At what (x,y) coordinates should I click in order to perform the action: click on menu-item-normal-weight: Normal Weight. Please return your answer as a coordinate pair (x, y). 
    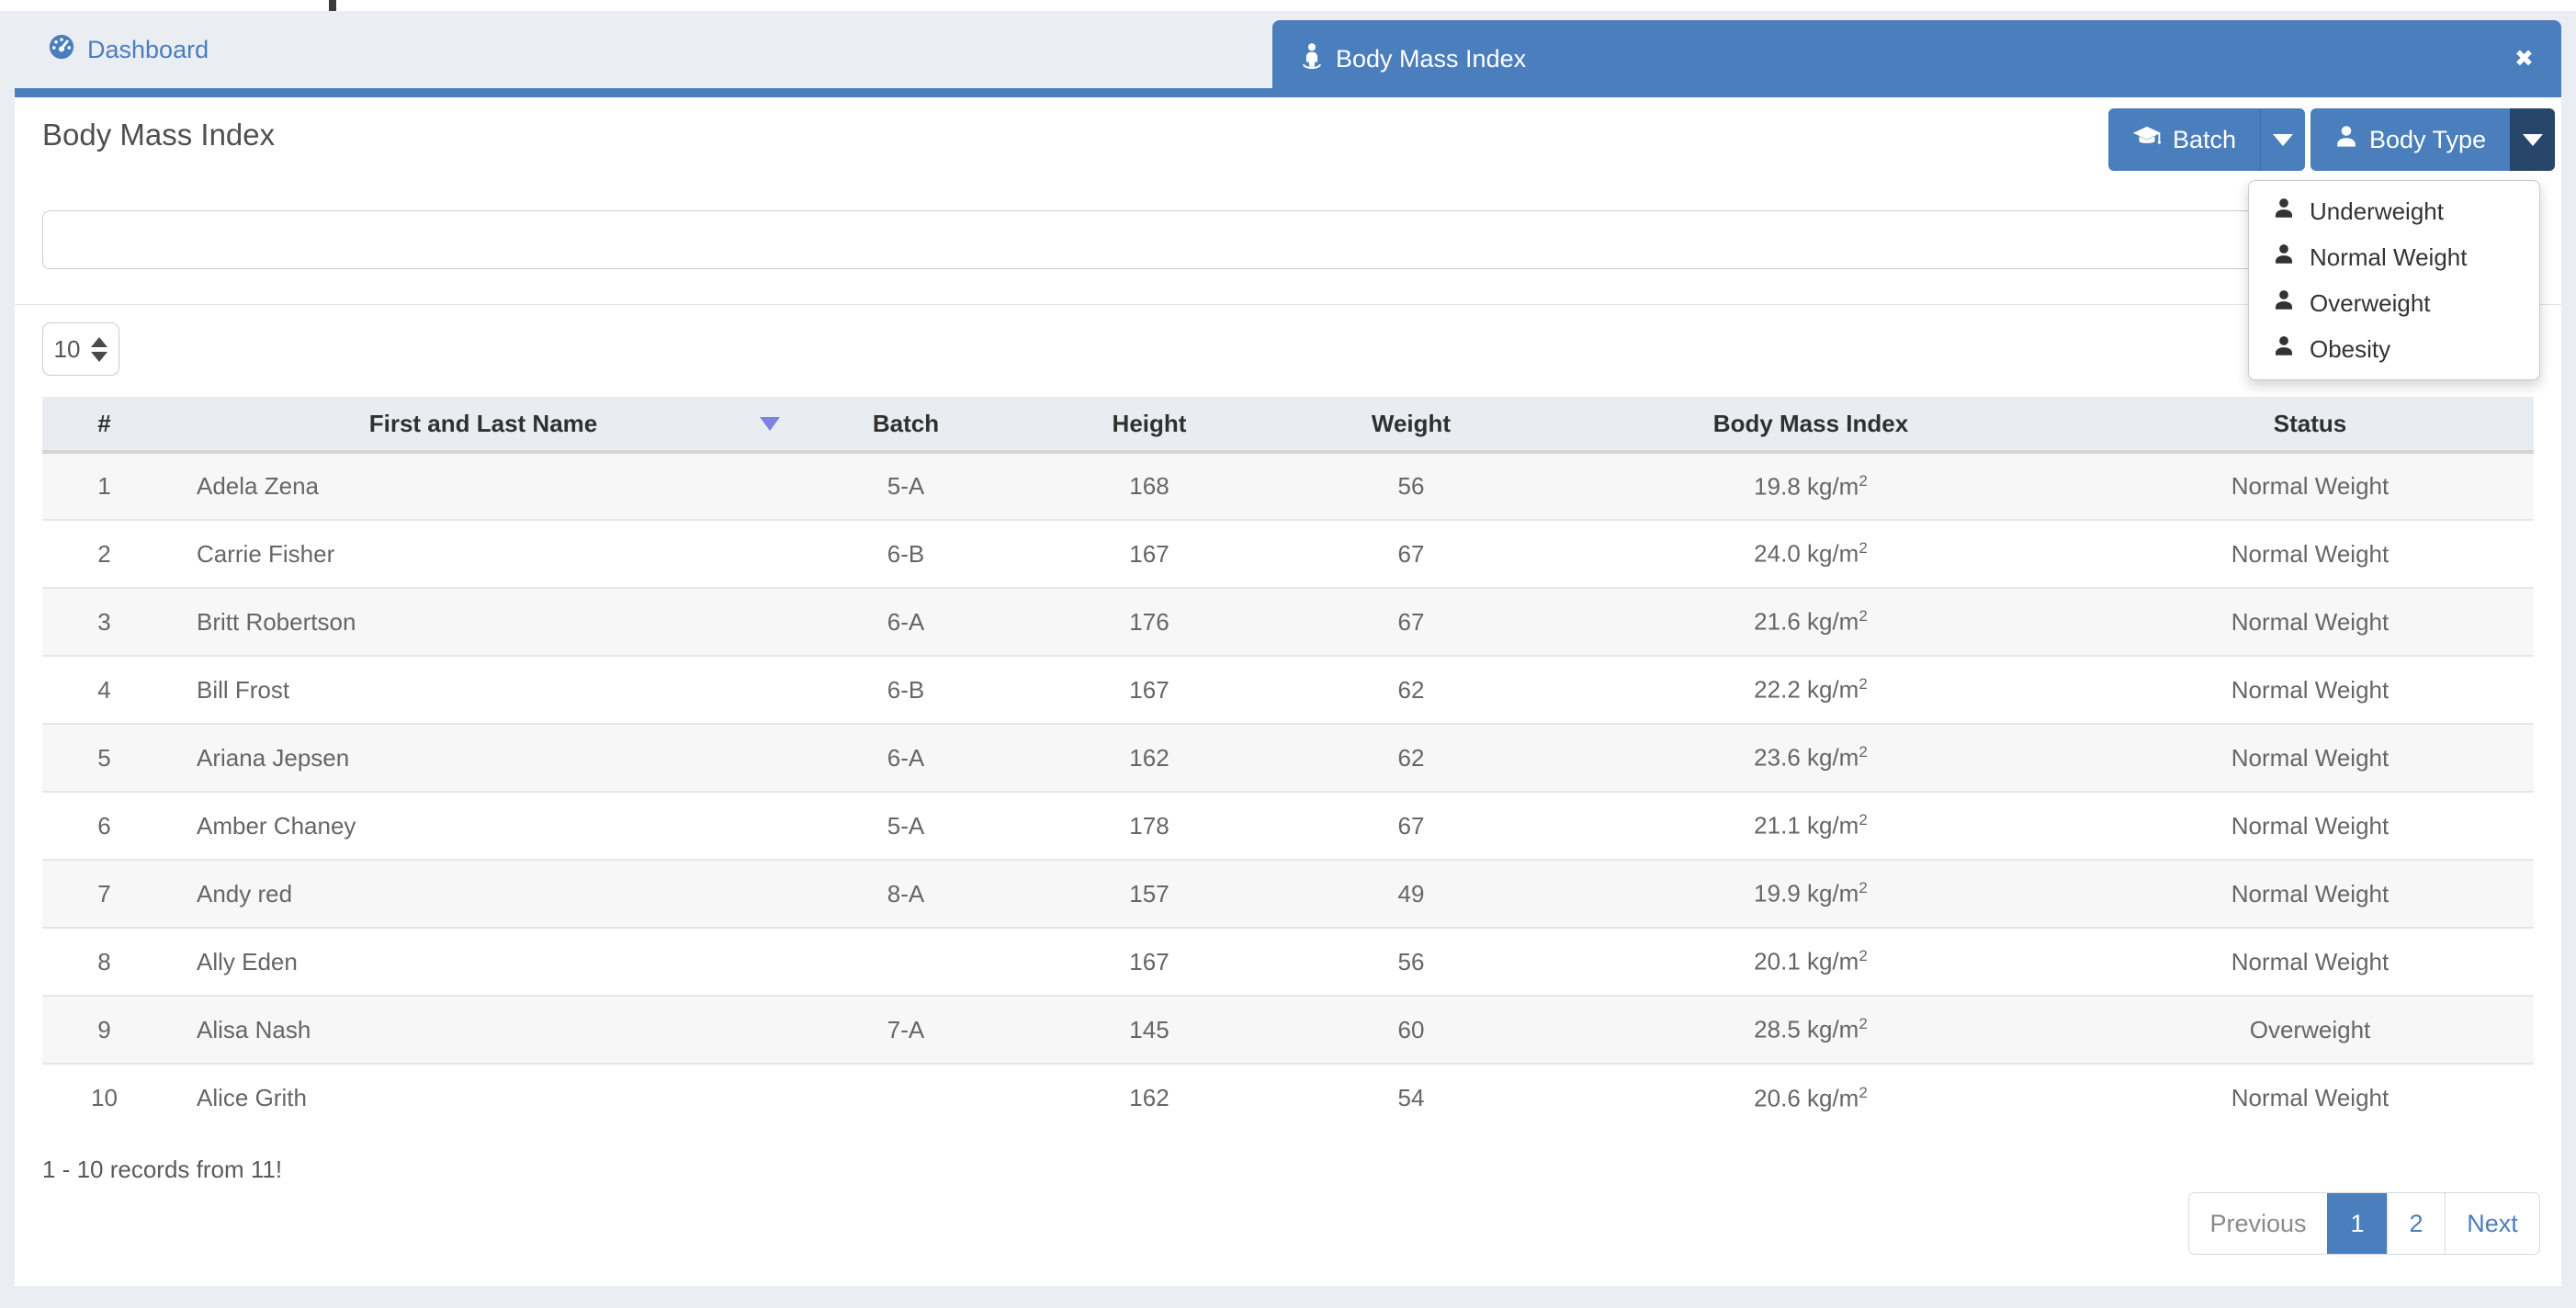
    Looking at the image, I should click on (2394, 257).